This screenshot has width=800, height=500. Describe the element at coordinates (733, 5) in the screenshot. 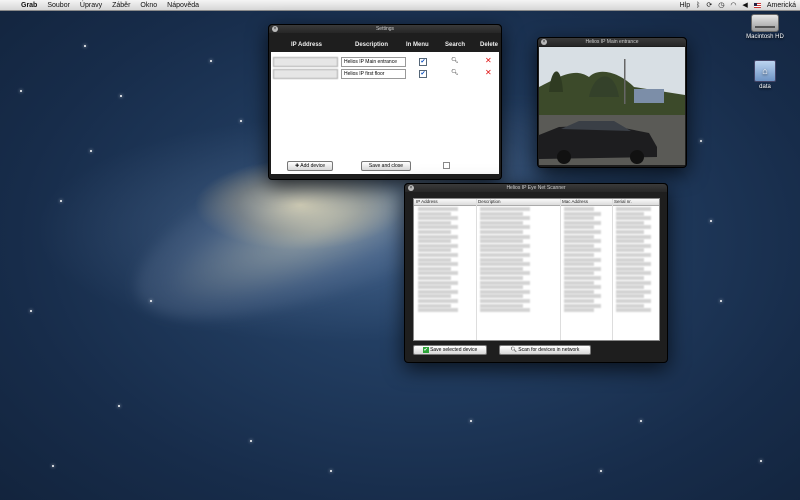

I see `wifi-icon: ◠` at that location.